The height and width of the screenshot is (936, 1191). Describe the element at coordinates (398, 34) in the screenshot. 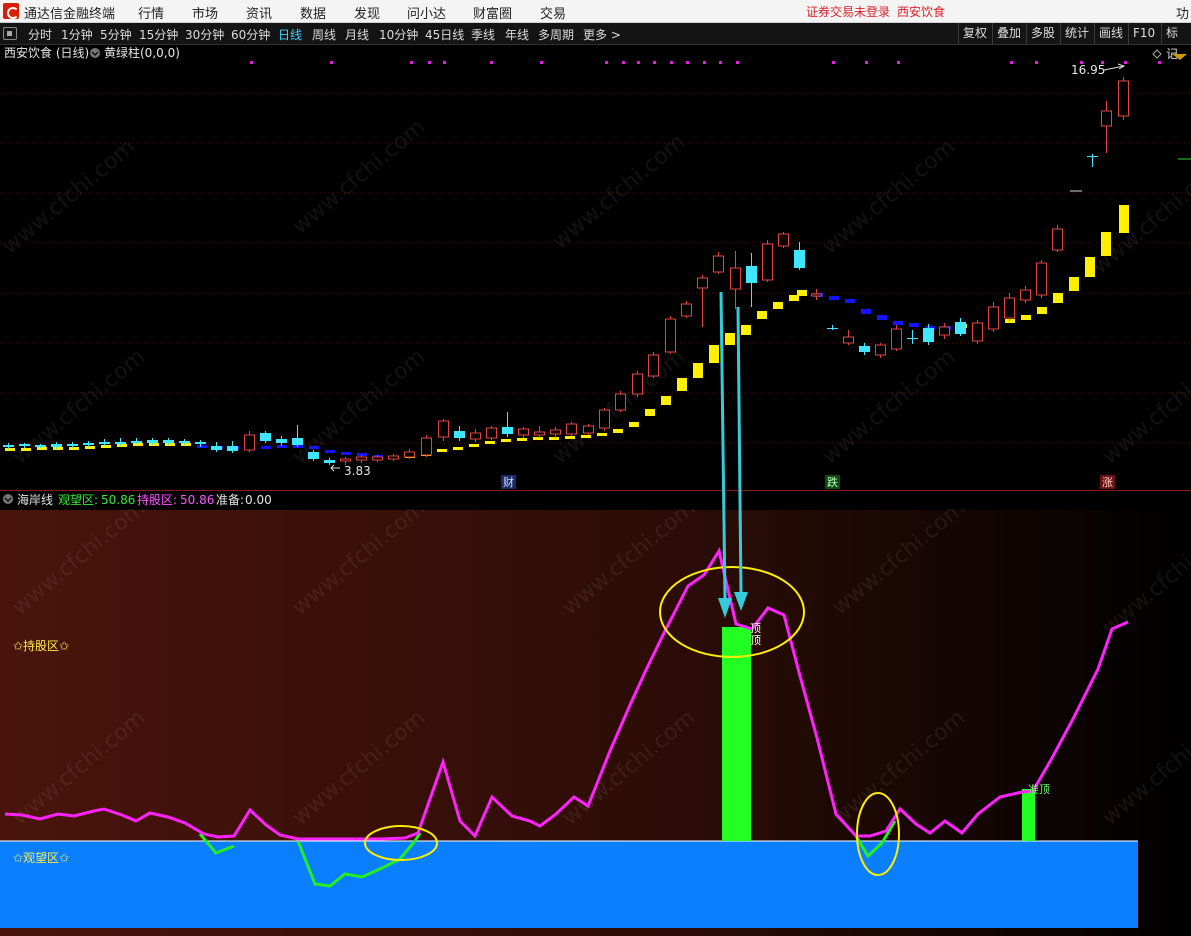

I see `period-10min: 10分钟` at that location.